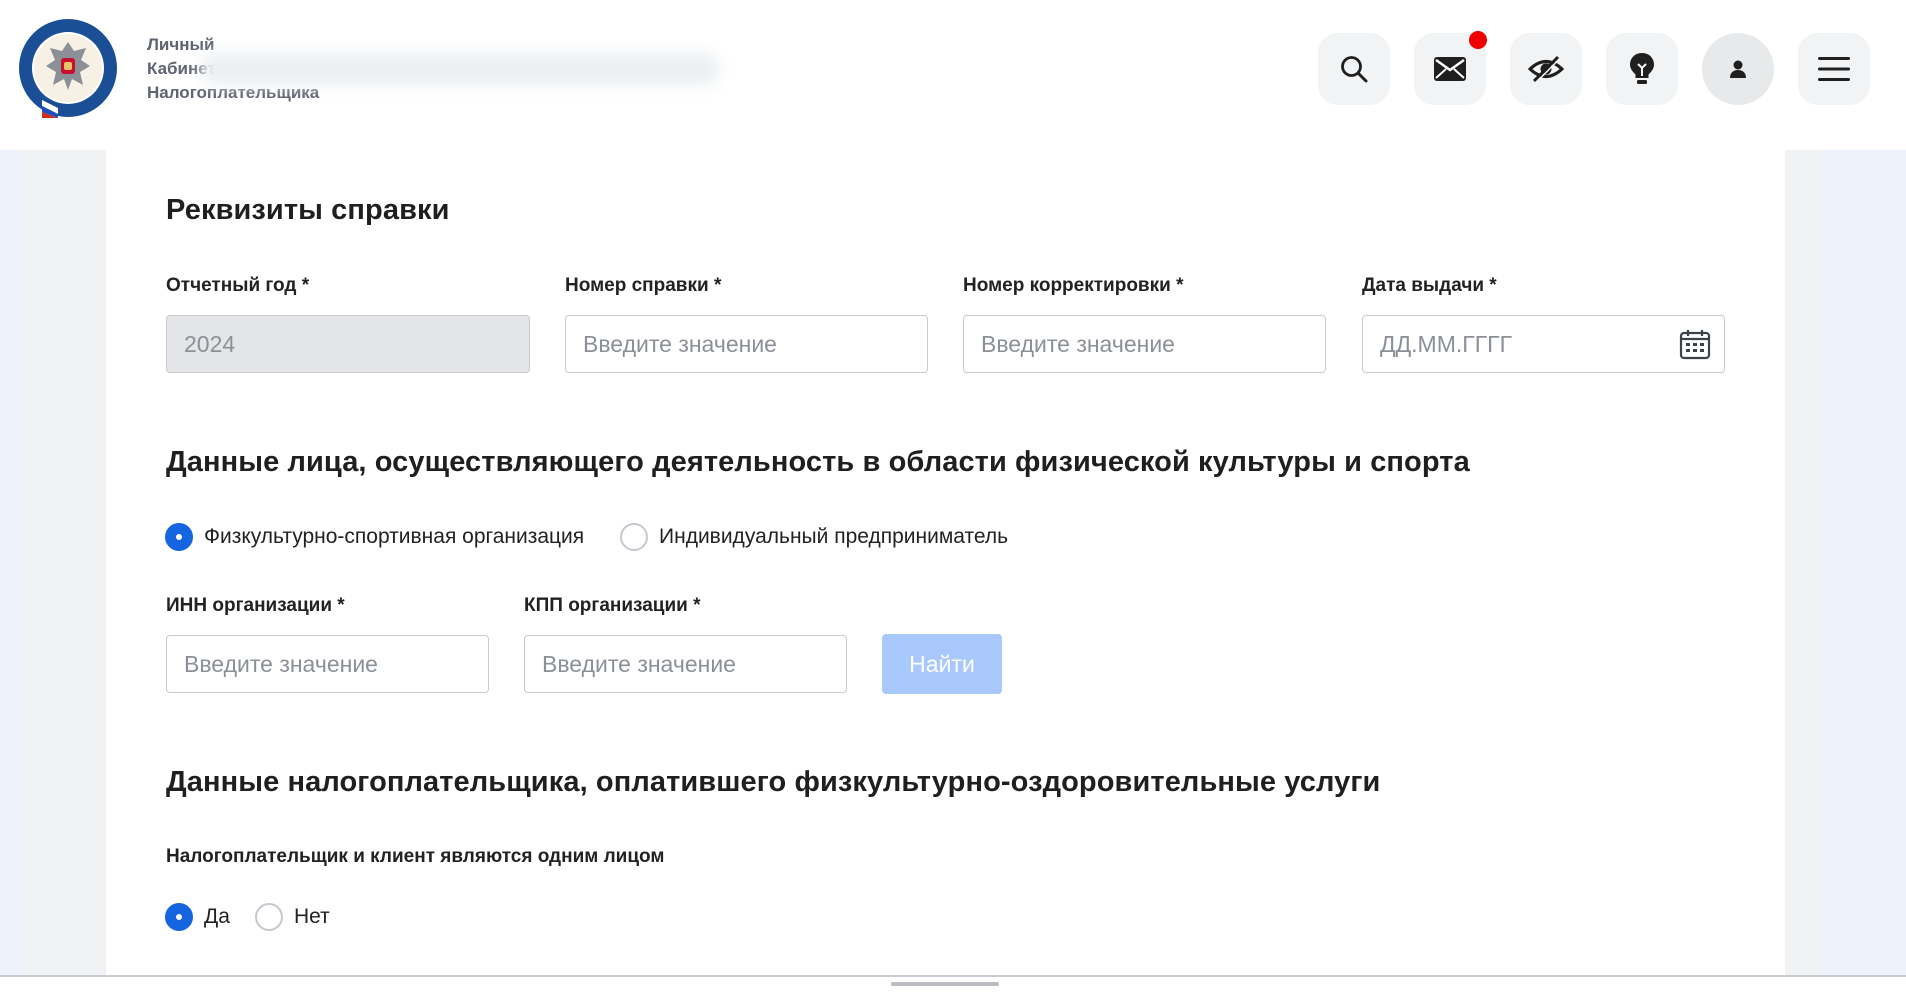 Image resolution: width=1906 pixels, height=992 pixels. What do you see at coordinates (1803, 562) in the screenshot?
I see `content-gutter-right` at bounding box center [1803, 562].